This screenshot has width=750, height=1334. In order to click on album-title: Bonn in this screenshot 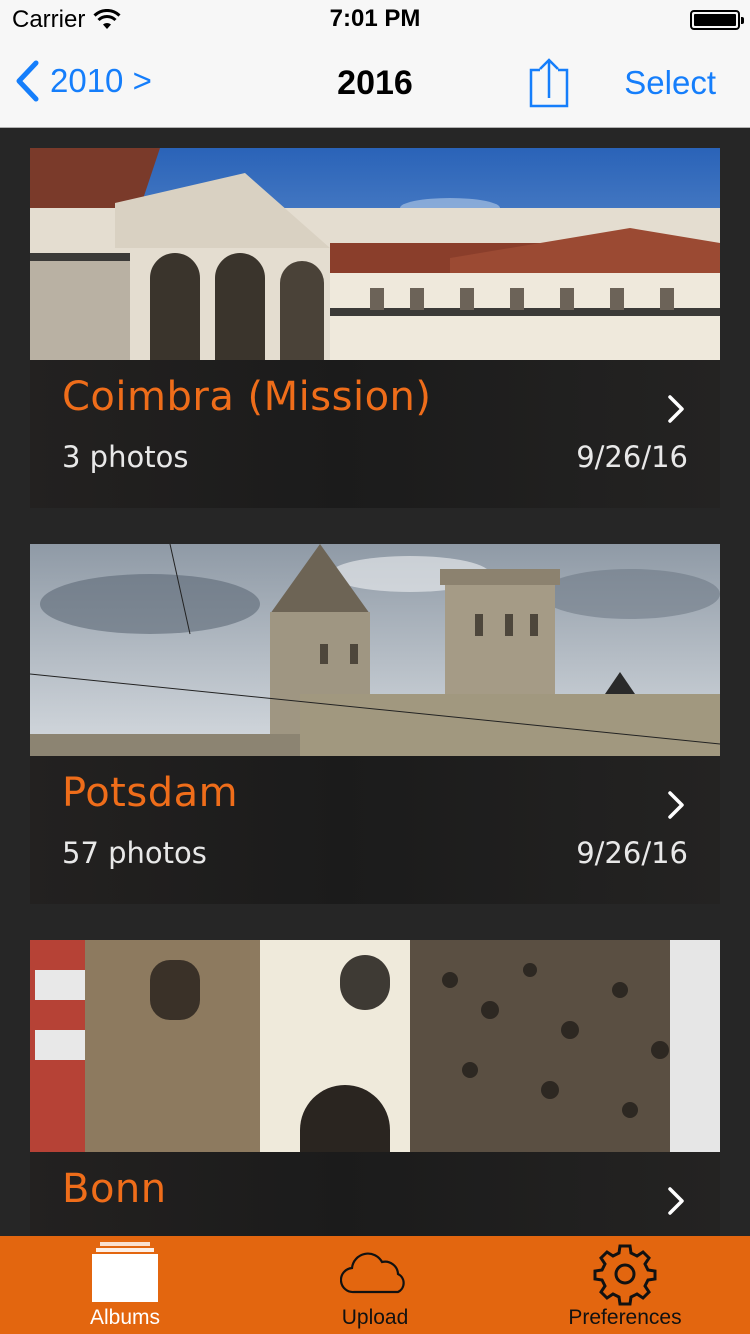, I will do `click(114, 1189)`.